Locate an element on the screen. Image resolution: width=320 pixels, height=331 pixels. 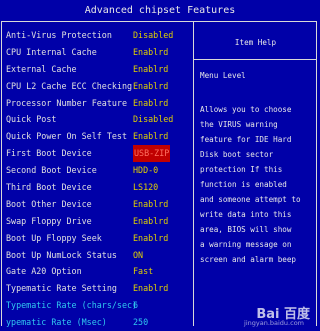
setting-cpu-l2-cache-ecc: CPU L2 Cache ECC Checking Enablrd is located at coordinates (99, 86).